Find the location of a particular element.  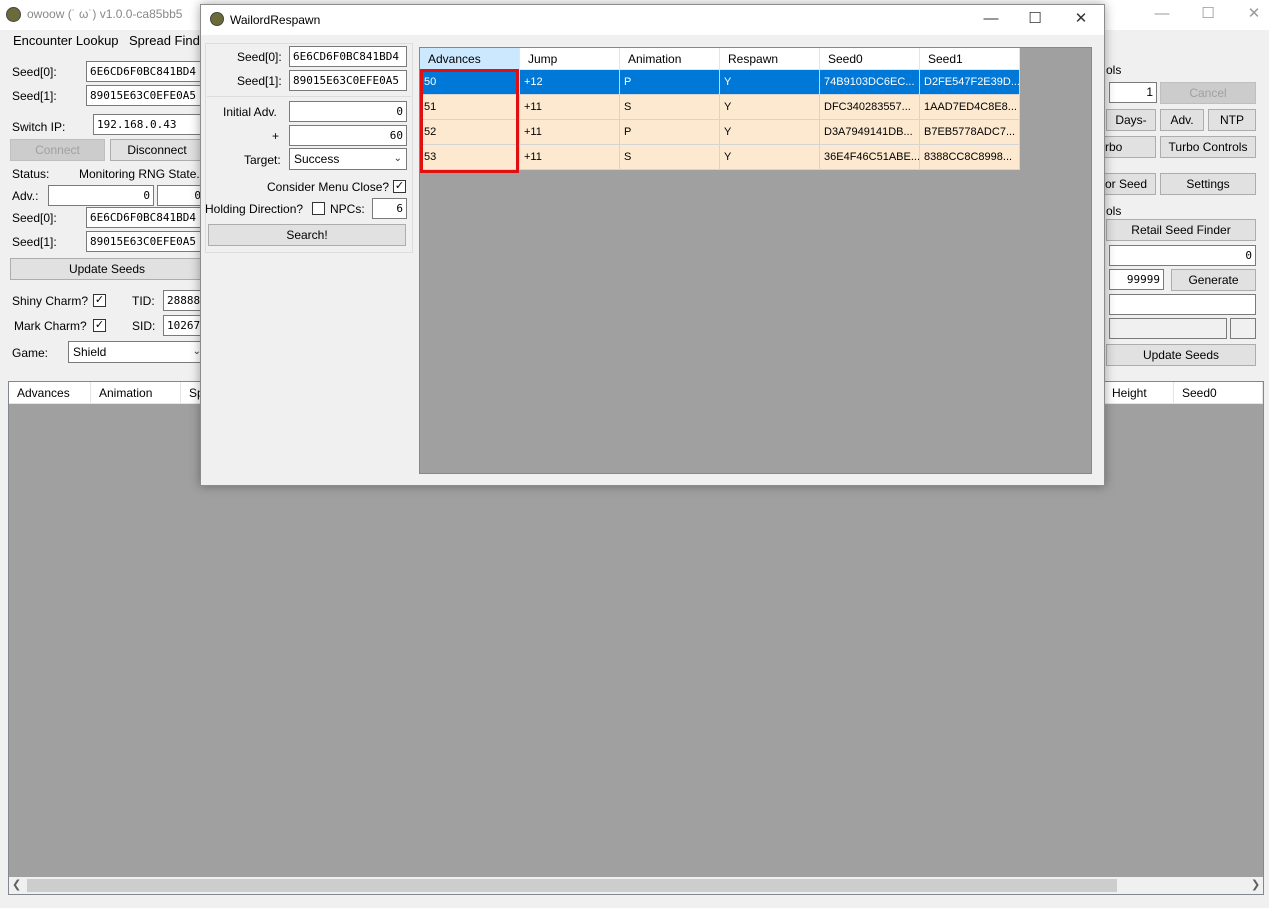

update-seeds-button: Update Seeds is located at coordinates (107, 269).